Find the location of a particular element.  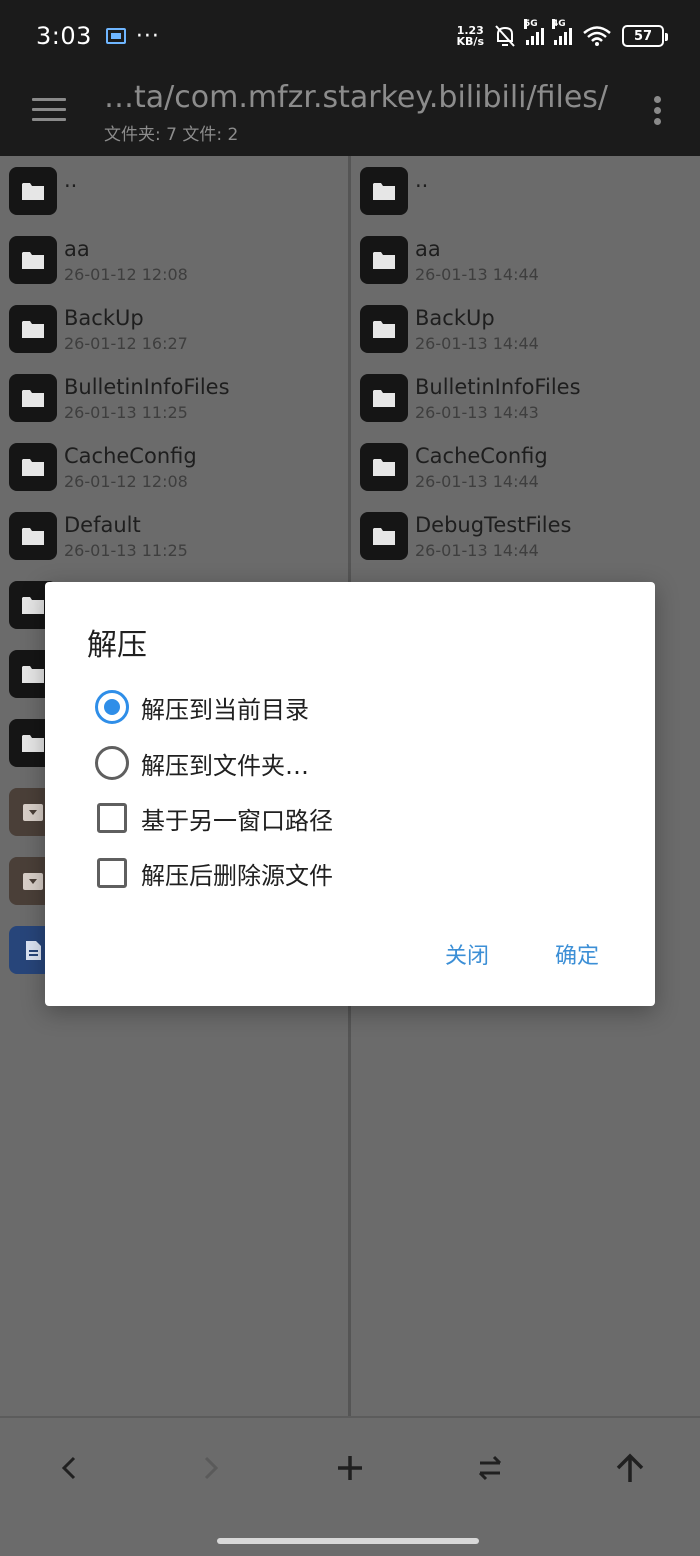

radio-extract-current-dir: 解压到当前目录 is located at coordinates (202, 707).